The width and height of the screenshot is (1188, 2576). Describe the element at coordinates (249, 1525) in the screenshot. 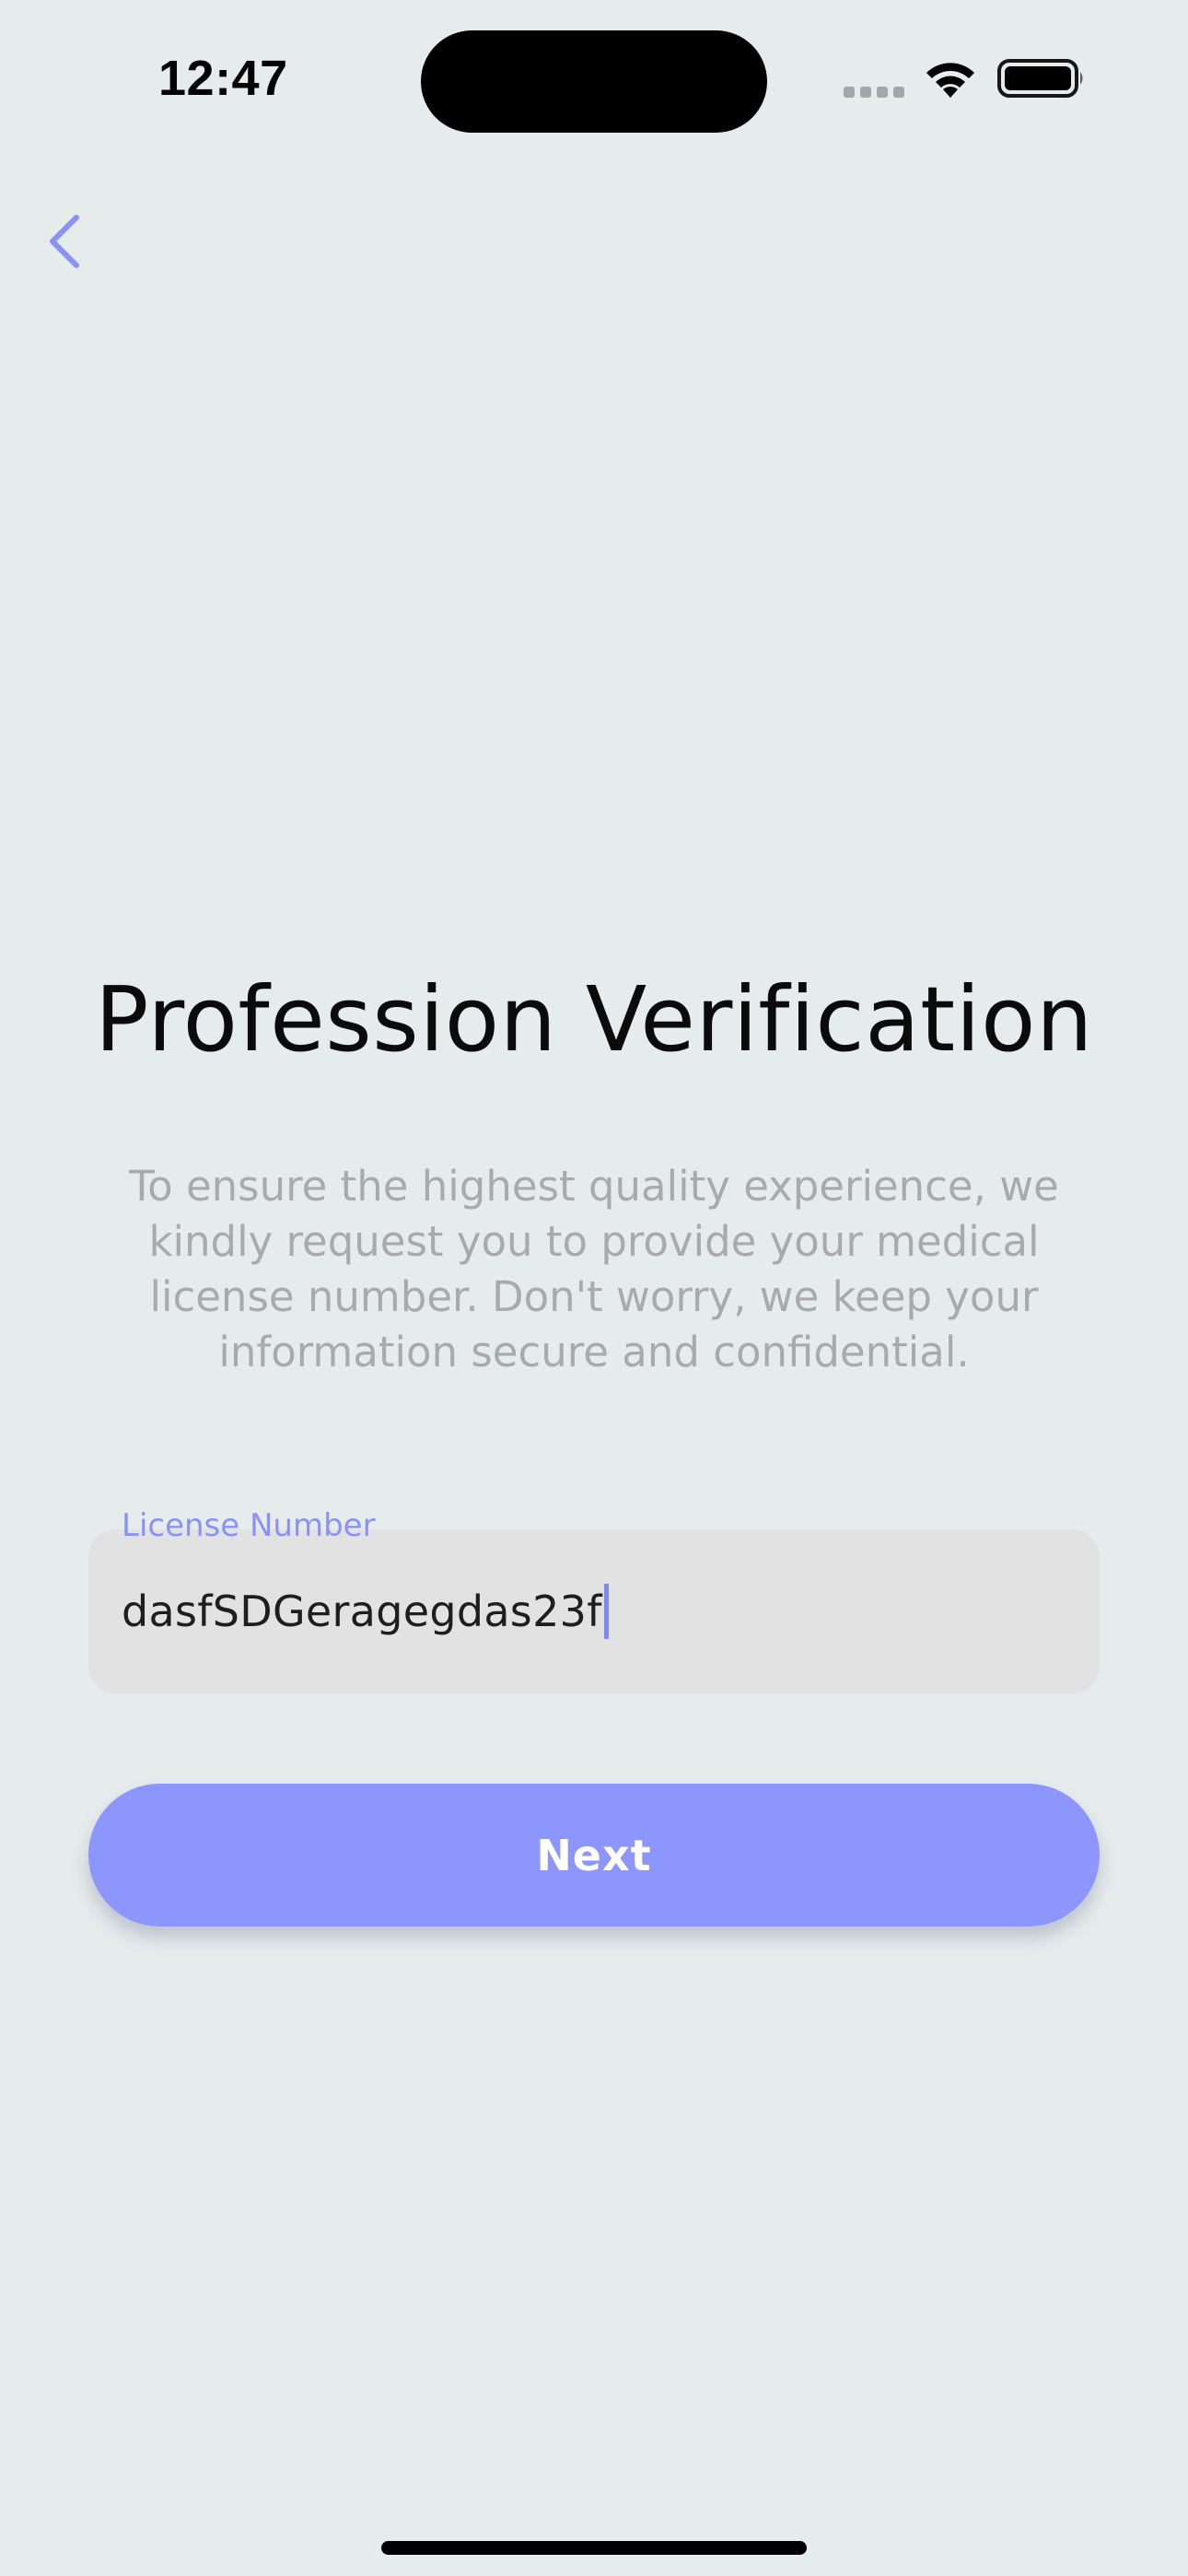

I see `license-number-label: License Number` at that location.